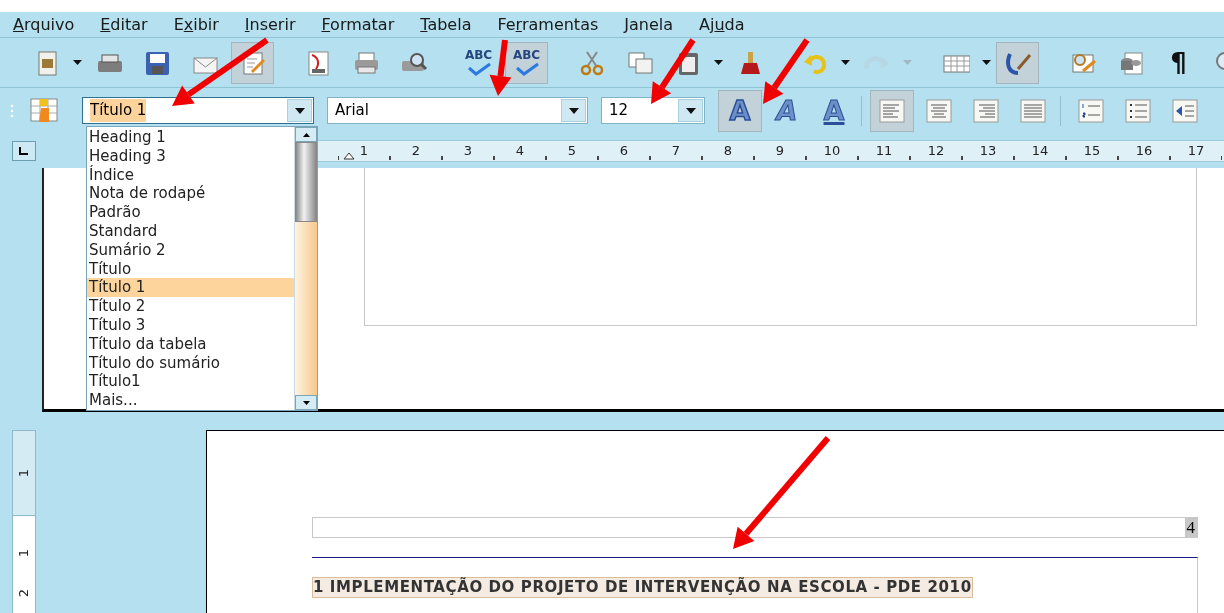 The width and height of the screenshot is (1224, 613). Describe the element at coordinates (653, 110) in the screenshot. I see `size-dropdown: 12` at that location.